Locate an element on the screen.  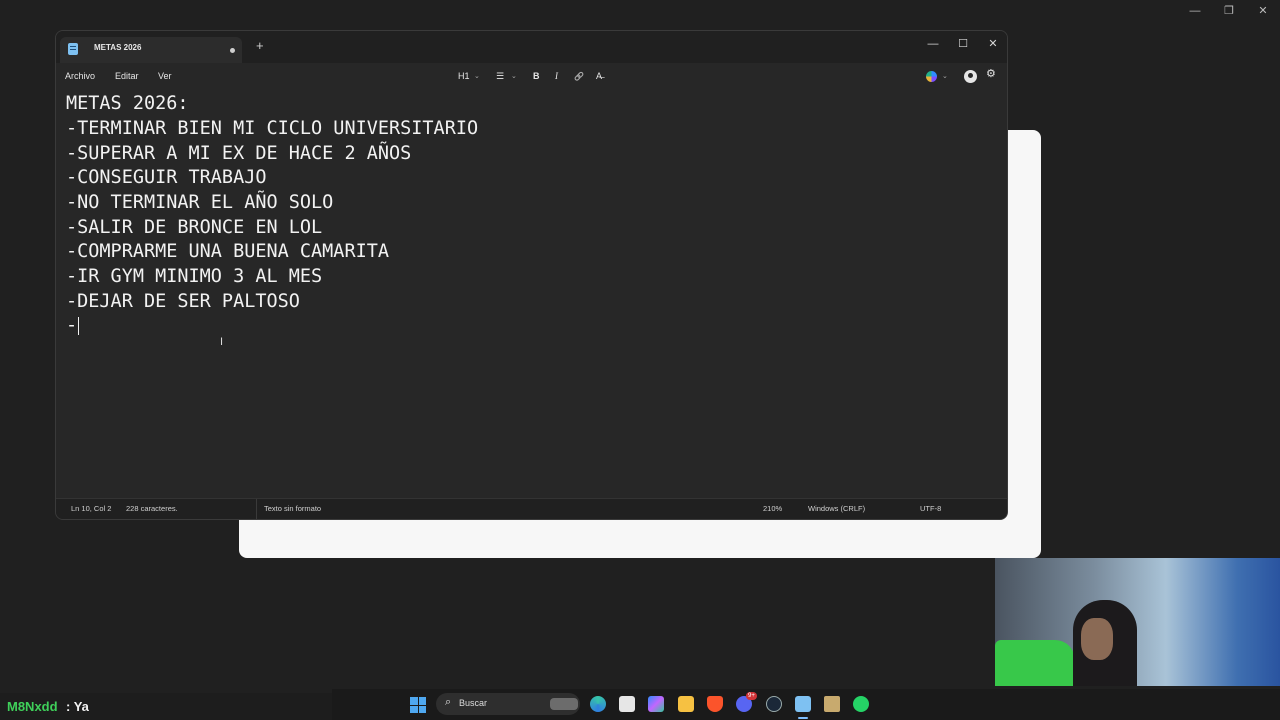
active-app-indicator is located at coordinates (803, 718).